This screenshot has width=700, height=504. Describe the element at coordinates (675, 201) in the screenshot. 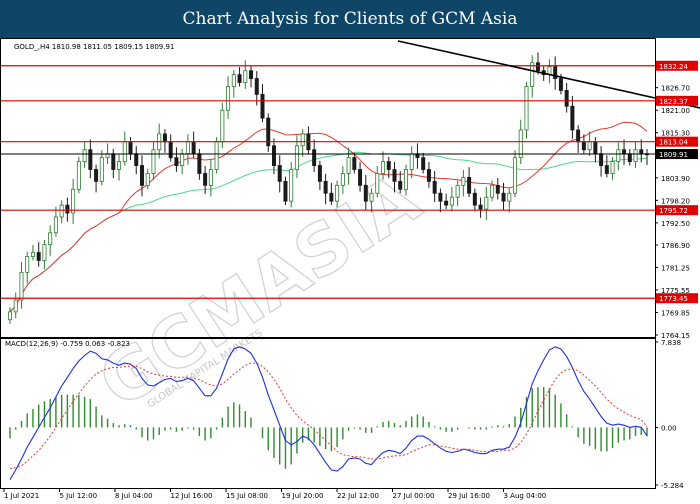

I see `price-tick-label: 1798.20` at that location.